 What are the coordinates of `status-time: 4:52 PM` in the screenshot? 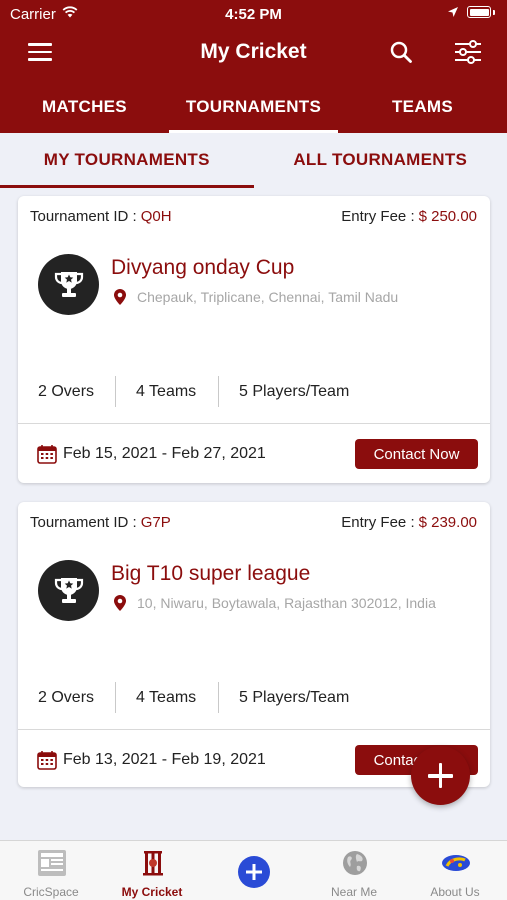 It's located at (253, 14).